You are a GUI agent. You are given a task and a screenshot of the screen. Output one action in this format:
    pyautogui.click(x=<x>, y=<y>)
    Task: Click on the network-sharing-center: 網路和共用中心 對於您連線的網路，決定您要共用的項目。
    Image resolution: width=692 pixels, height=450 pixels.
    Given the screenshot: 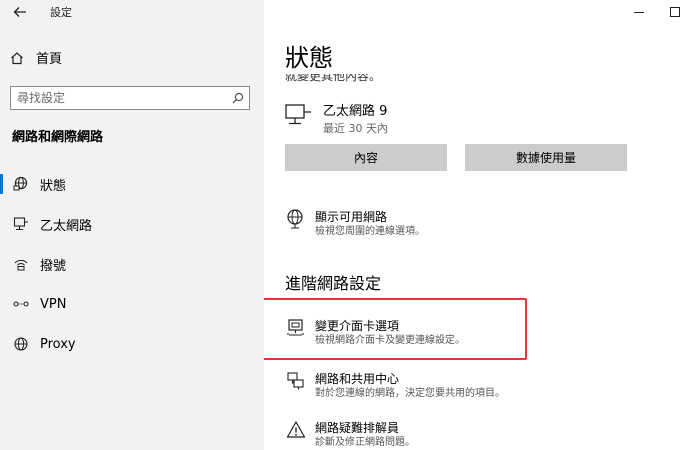 What is the action you would take?
    pyautogui.click(x=395, y=386)
    